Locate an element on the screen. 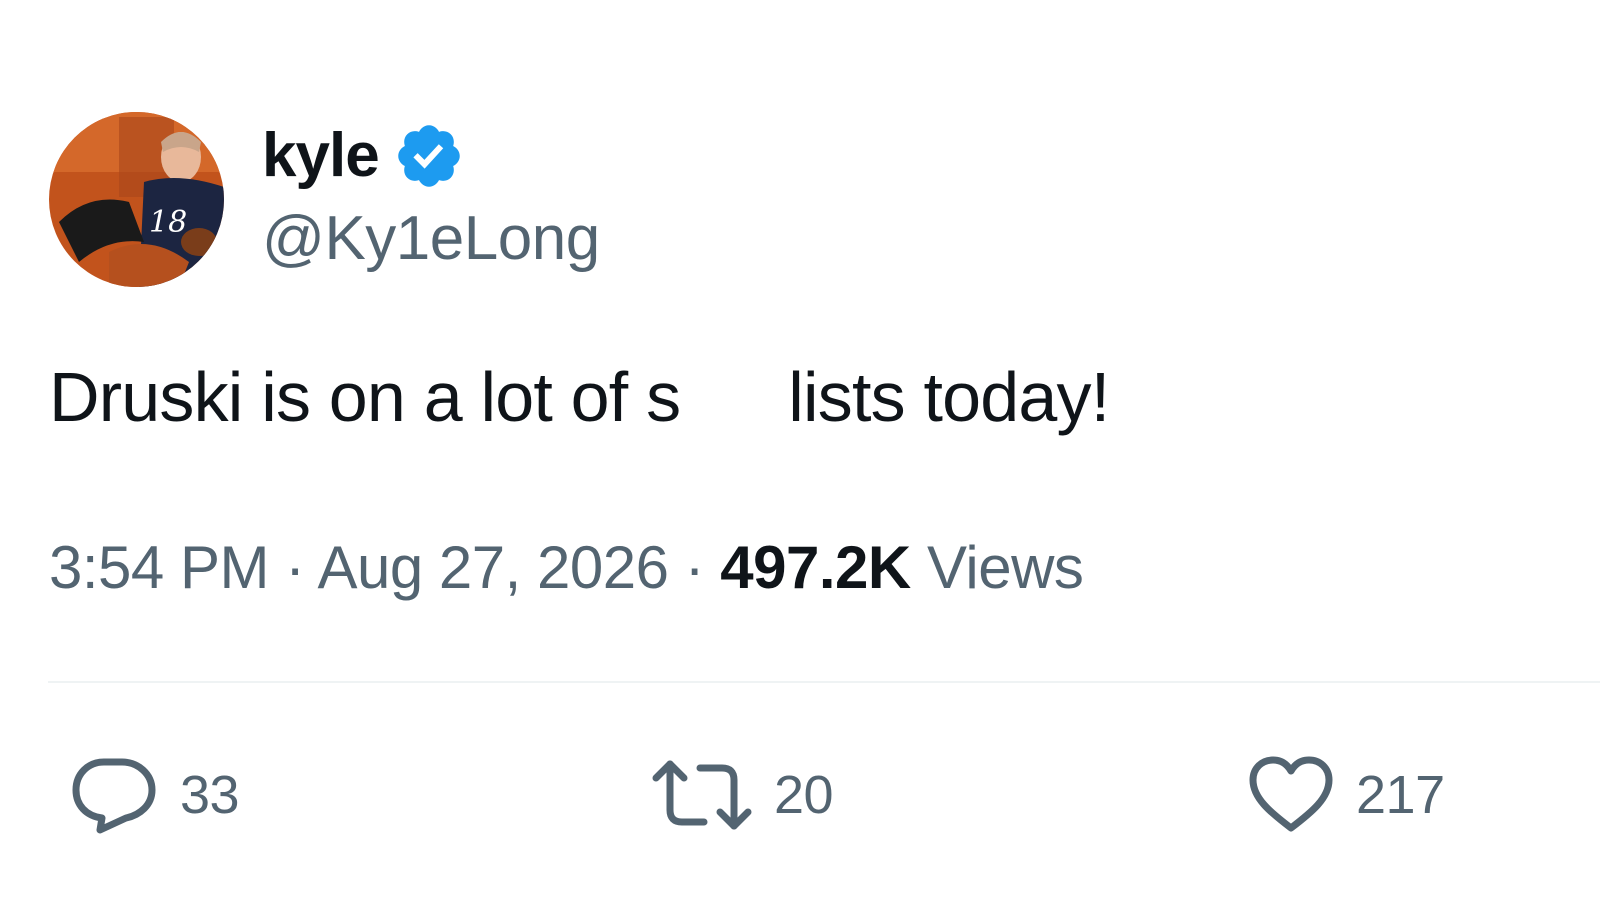 The height and width of the screenshot is (900, 1600). views-label: Views is located at coordinates (1005, 567).